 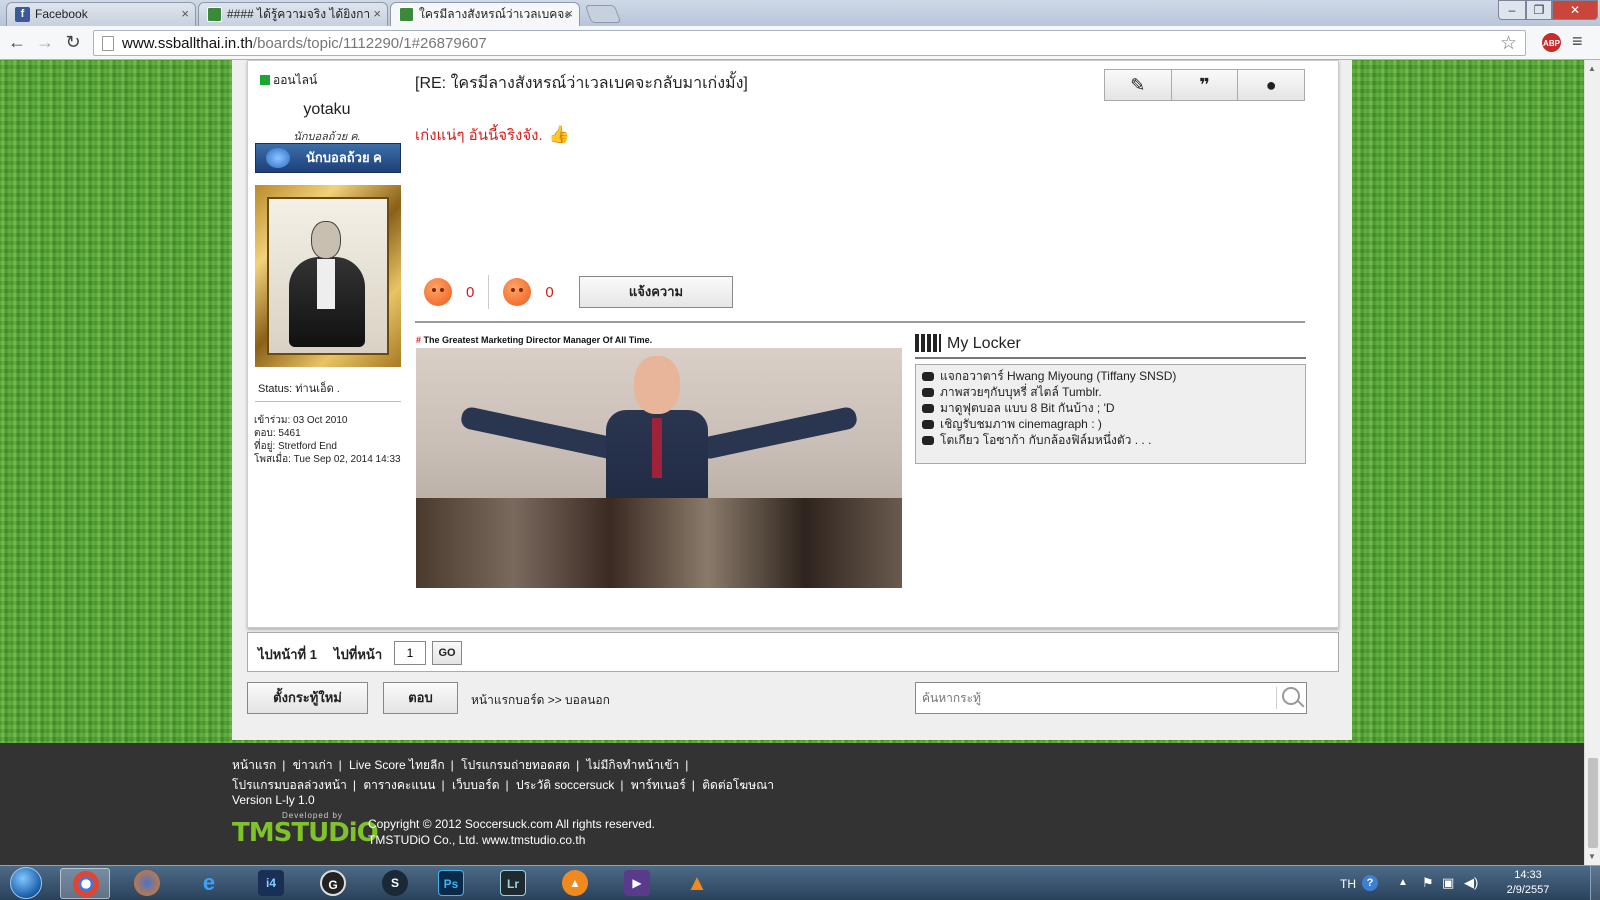 What do you see at coordinates (656, 292) in the screenshot?
I see `report-button: แจ้งความ` at bounding box center [656, 292].